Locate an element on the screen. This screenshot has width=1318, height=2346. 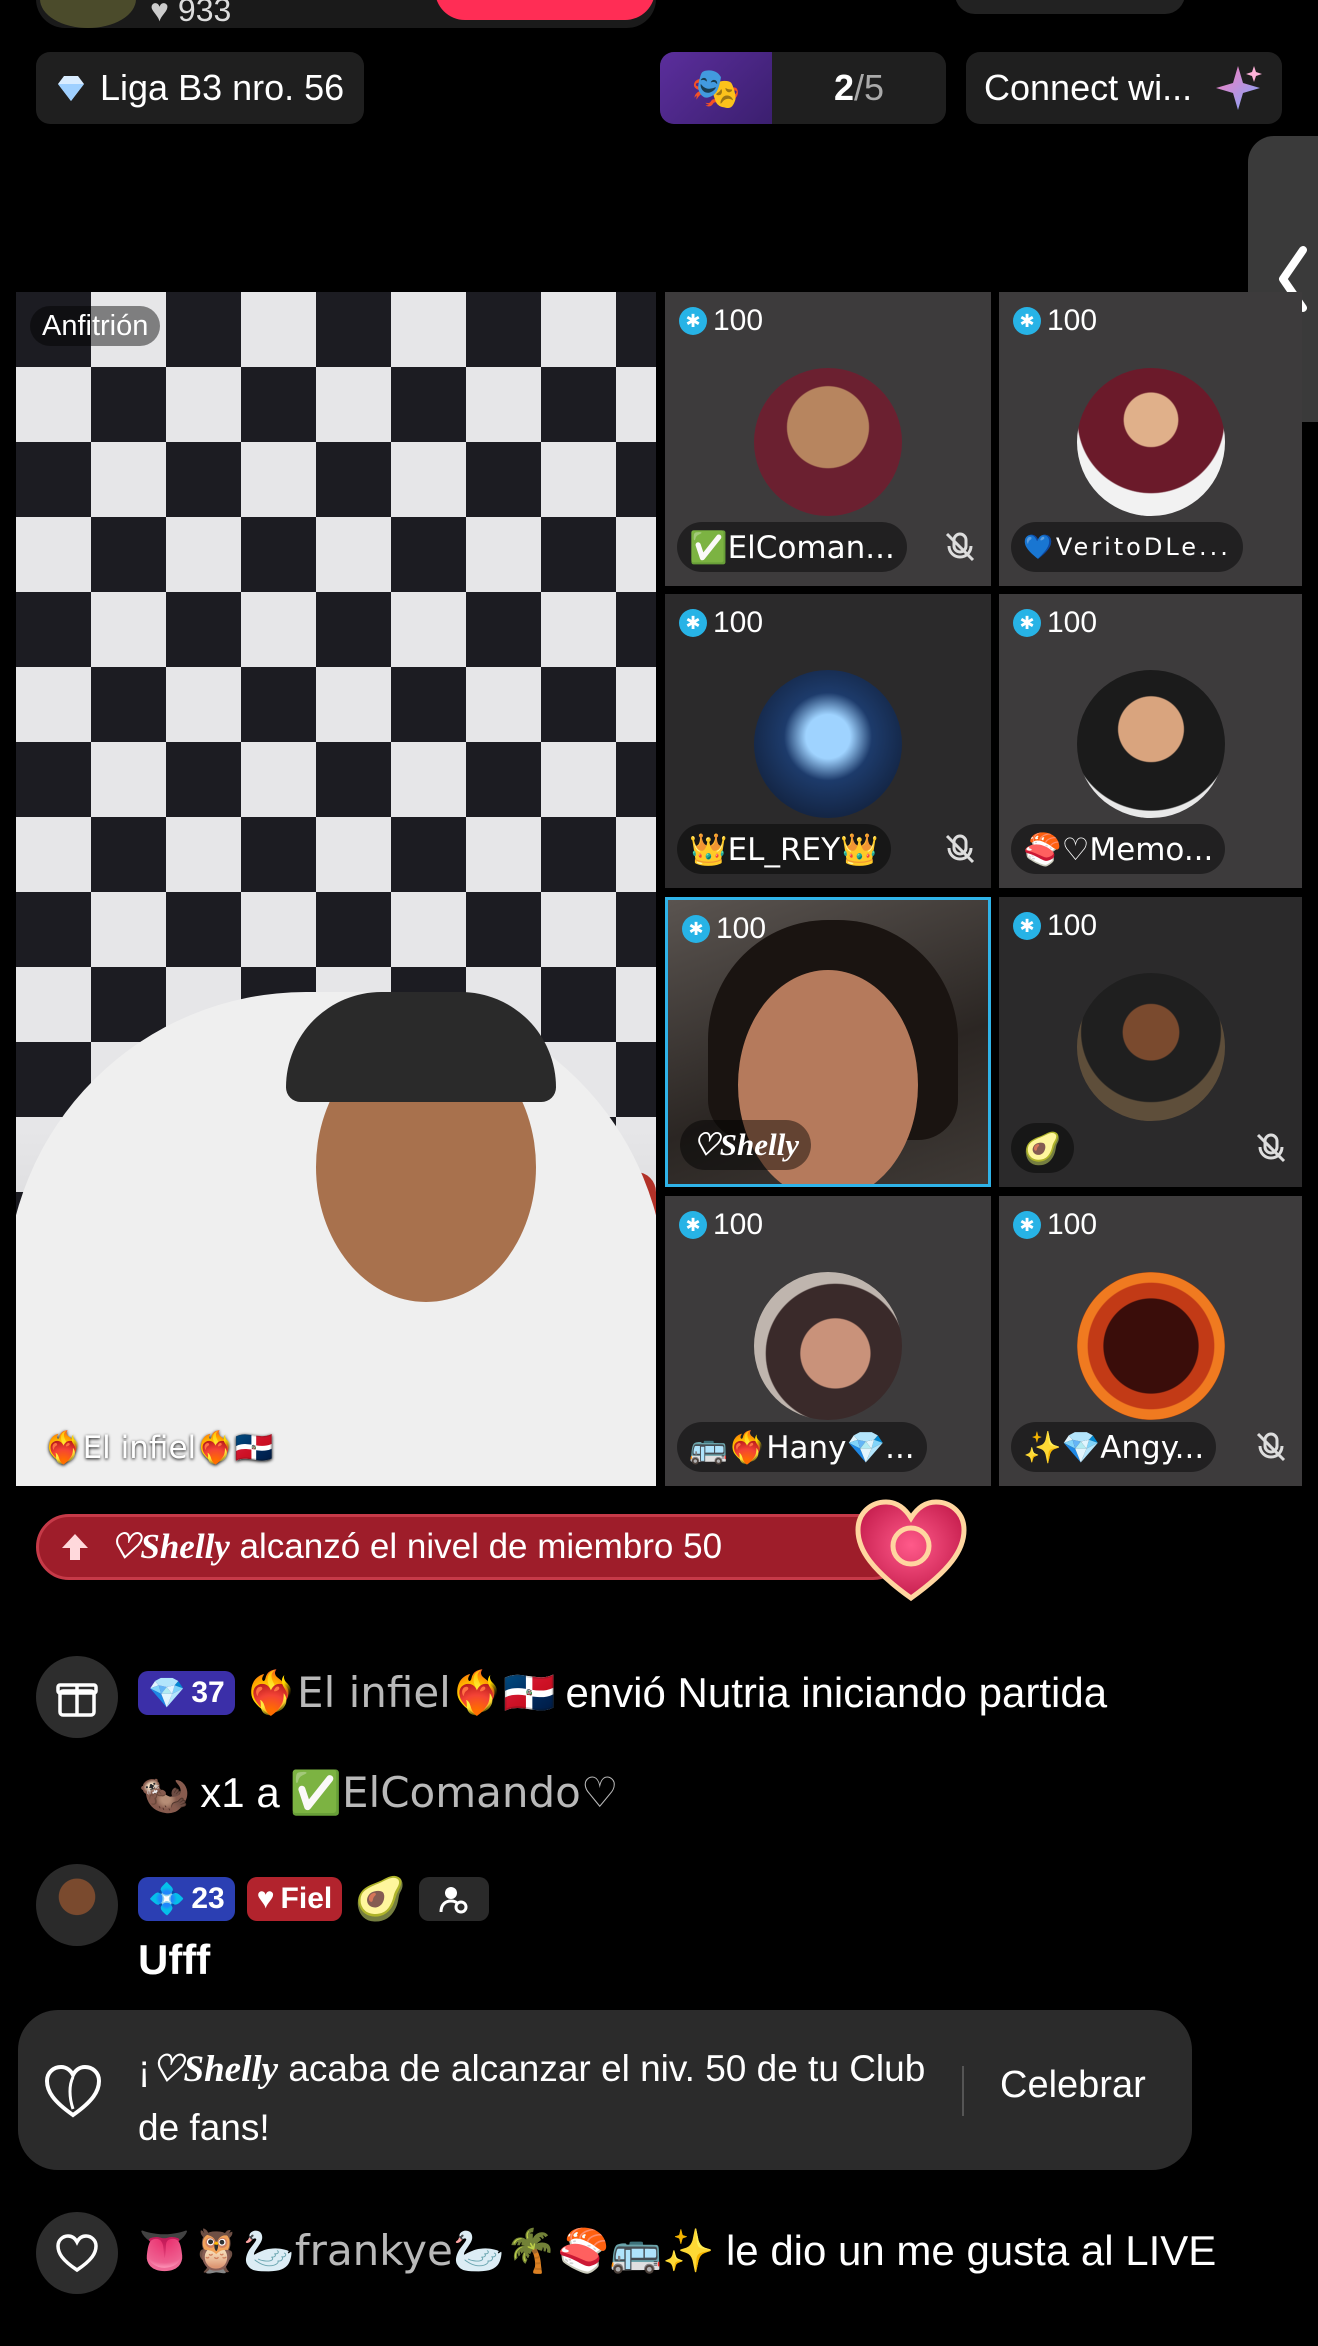
match-progress: 2 is located at coordinates (843, 87).